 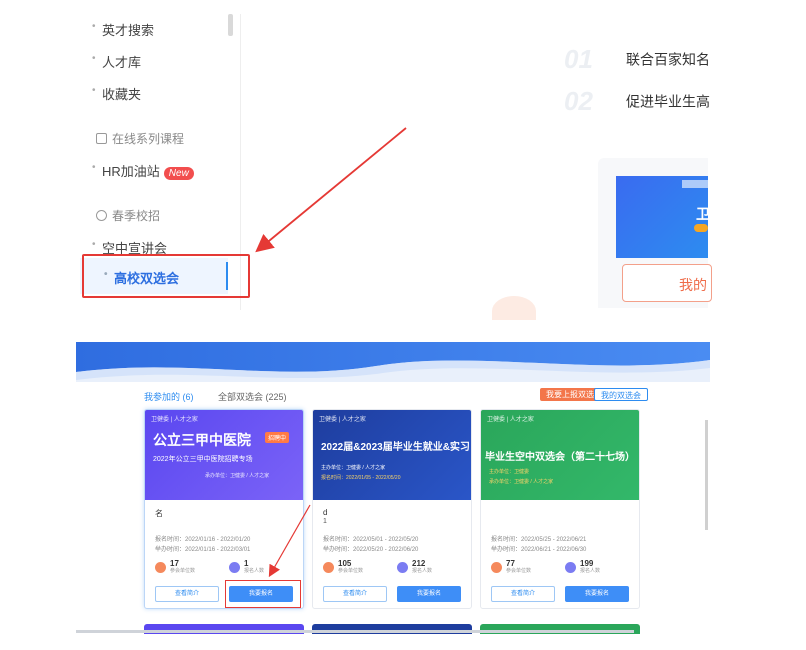 I want to click on annotation-arrows, so click(x=331, y=352).